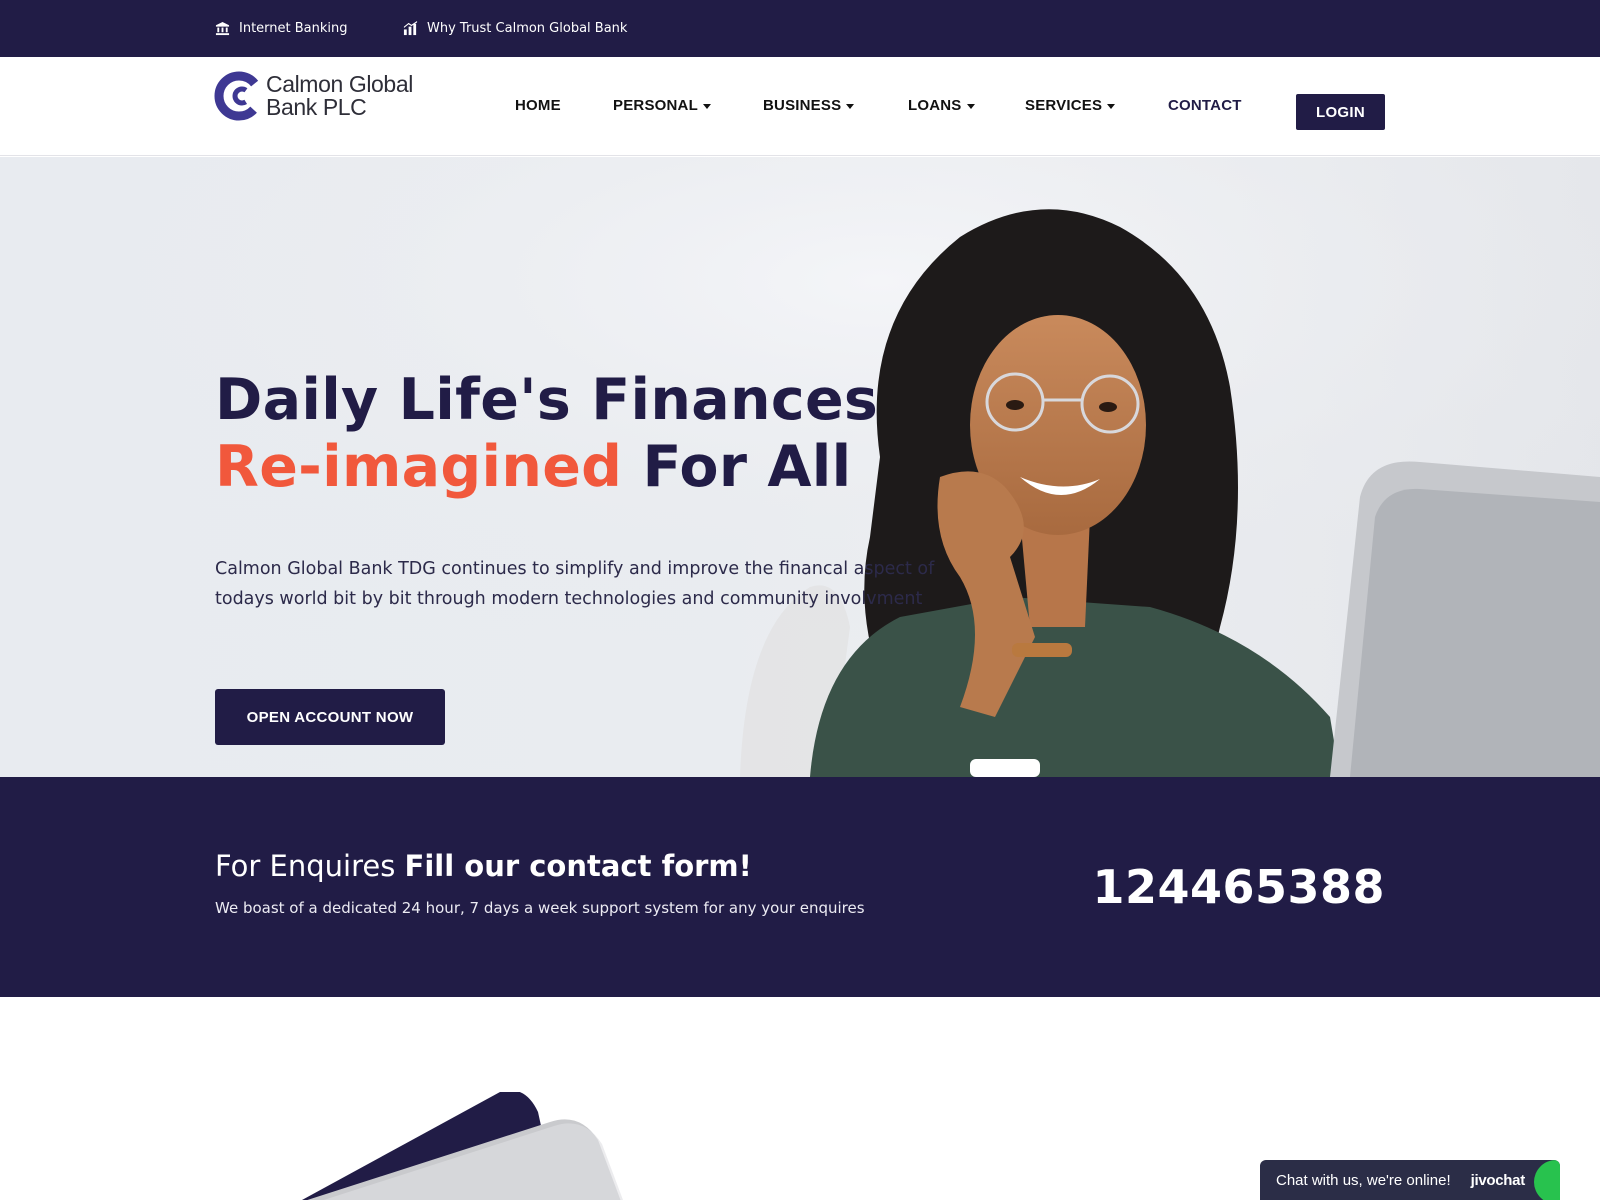 This screenshot has height=1200, width=1600. I want to click on chat-status-icon, so click(1547, 1180).